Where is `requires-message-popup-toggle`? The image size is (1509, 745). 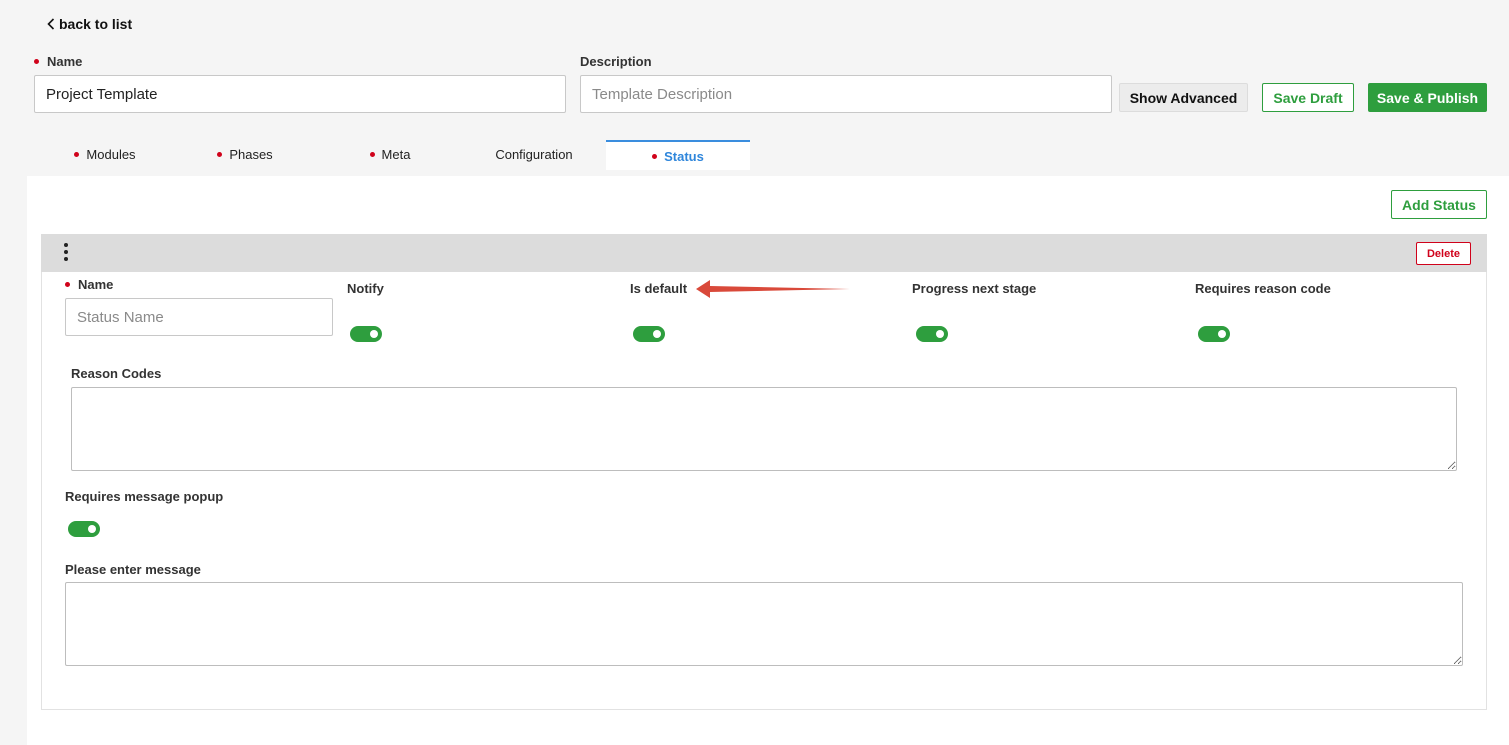
requires-message-popup-toggle is located at coordinates (84, 529).